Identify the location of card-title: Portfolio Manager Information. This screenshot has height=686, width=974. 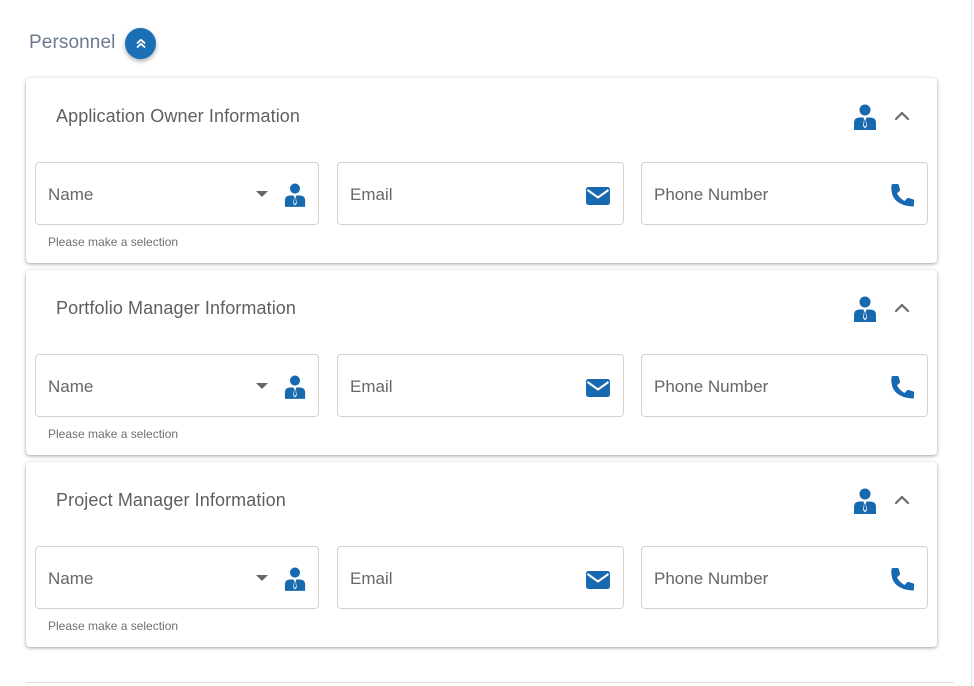
(176, 308).